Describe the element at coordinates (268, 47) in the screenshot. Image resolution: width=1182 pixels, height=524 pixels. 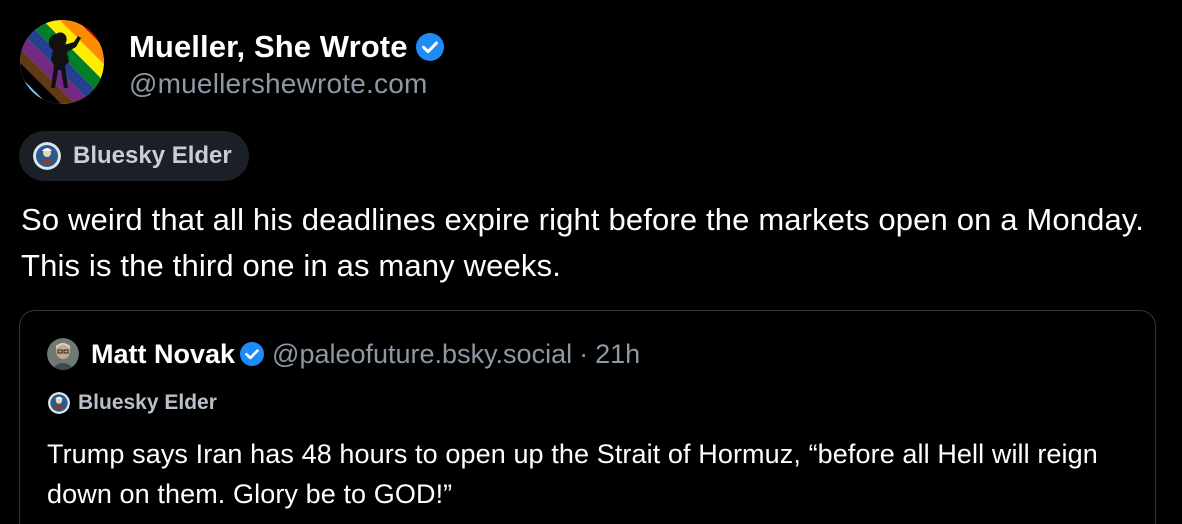
I see `author-display-name: Mueller, She Wrote` at that location.